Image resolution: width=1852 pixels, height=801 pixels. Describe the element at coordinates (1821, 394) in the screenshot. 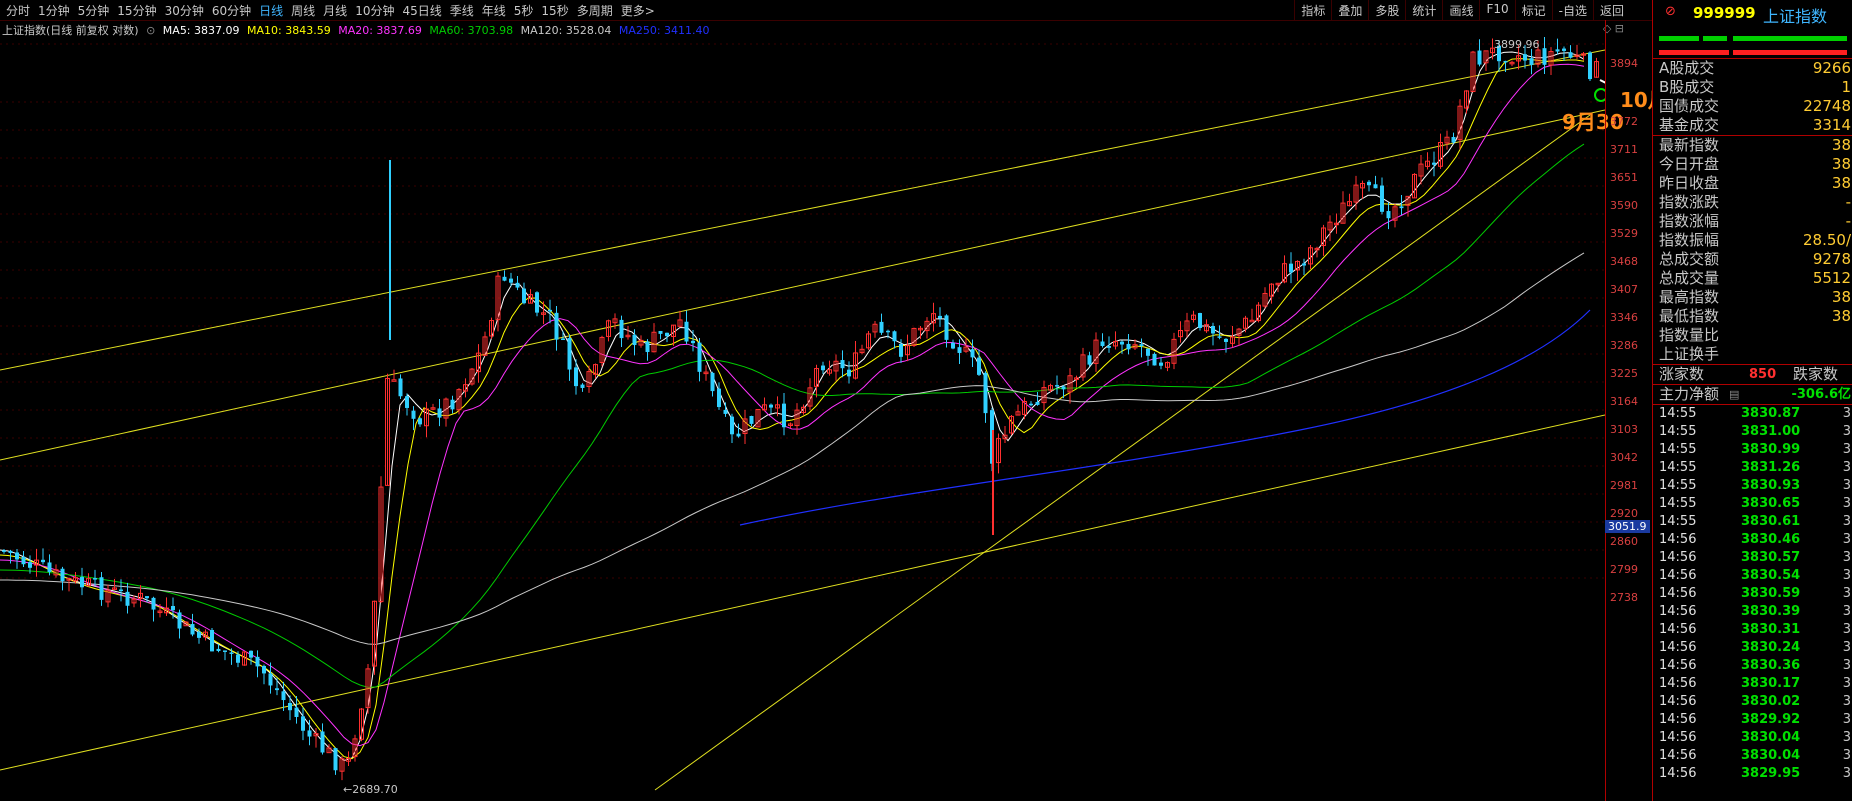

I see `main-flow-value: -306.6亿` at that location.